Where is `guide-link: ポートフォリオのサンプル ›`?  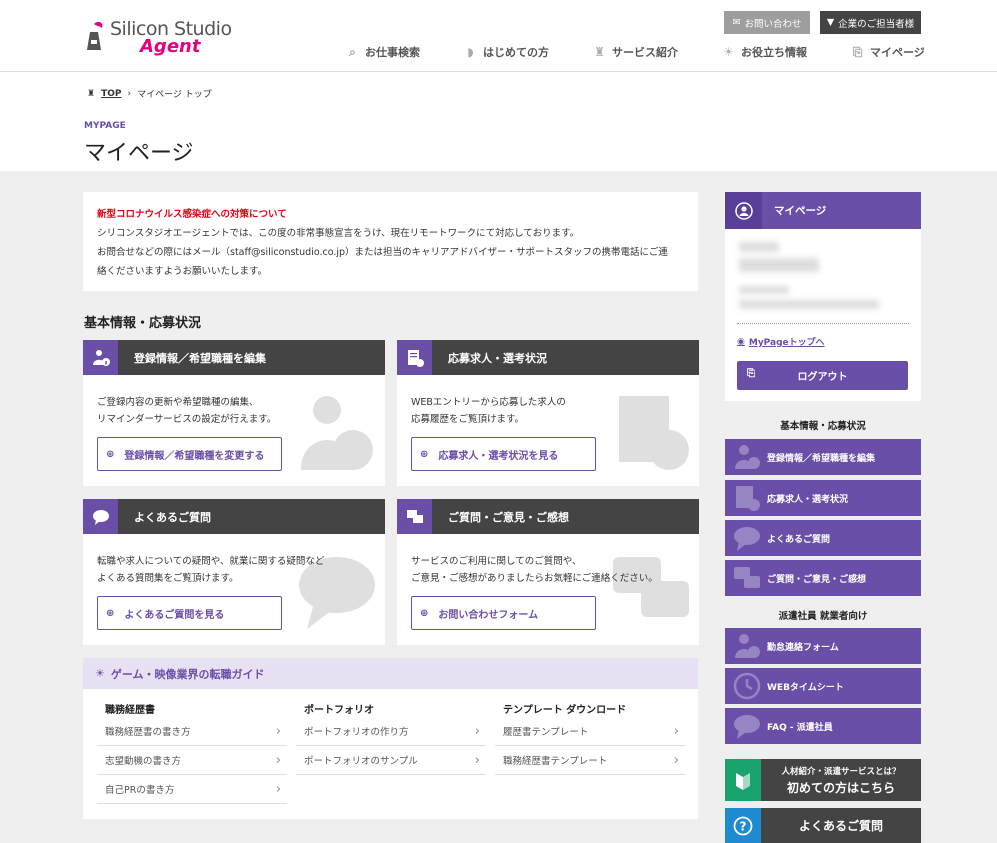
guide-link: ポートフォリオのサンプル › is located at coordinates (391, 760).